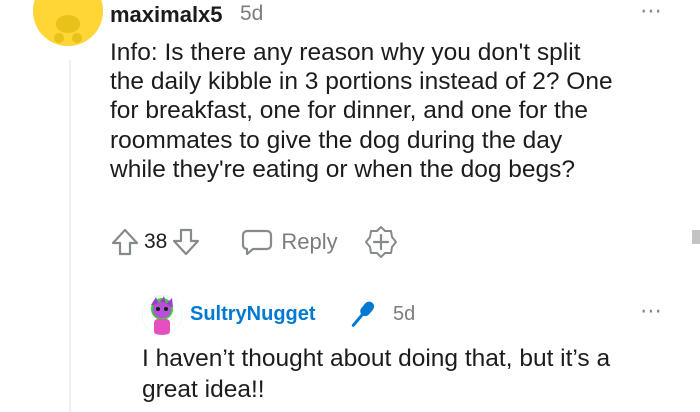 This screenshot has height=412, width=700. I want to click on reply-button: Reply, so click(289, 242).